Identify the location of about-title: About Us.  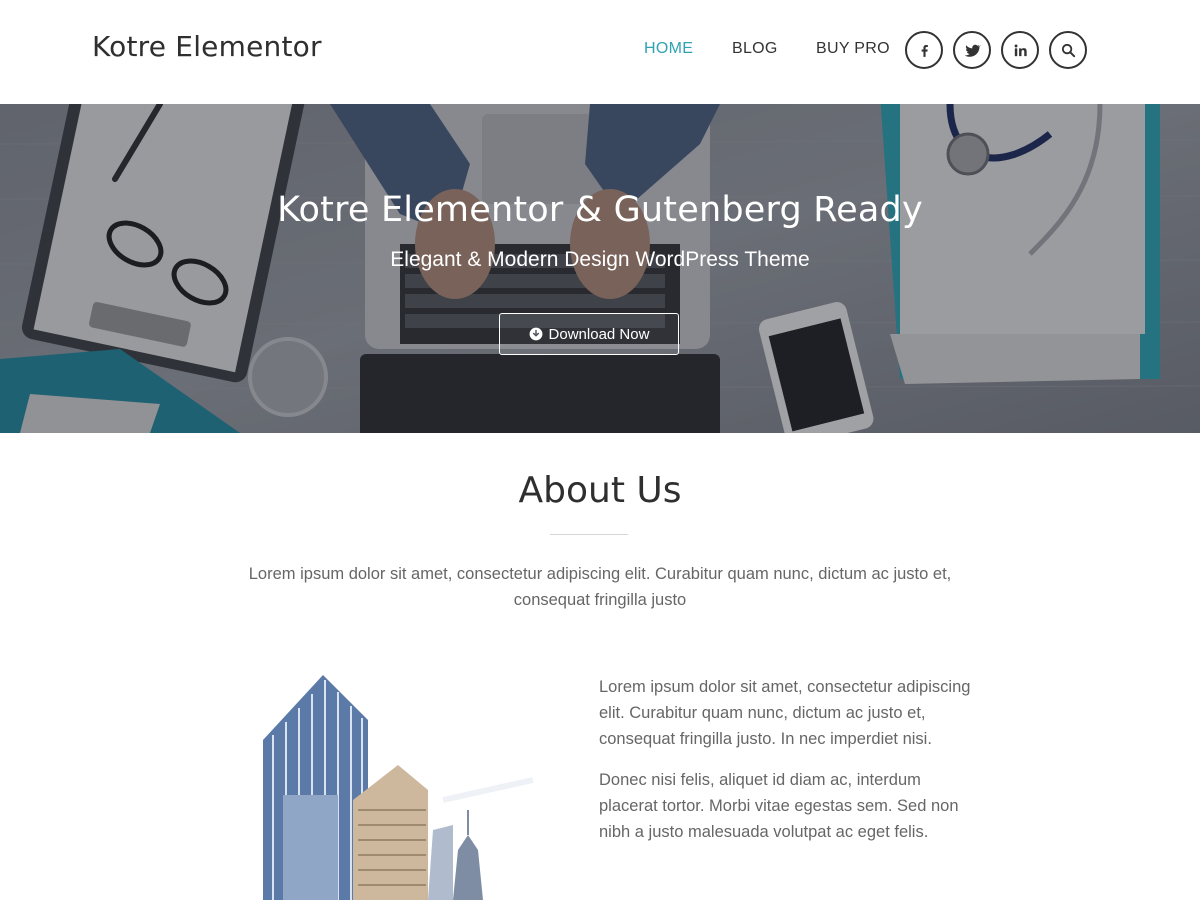
(600, 490).